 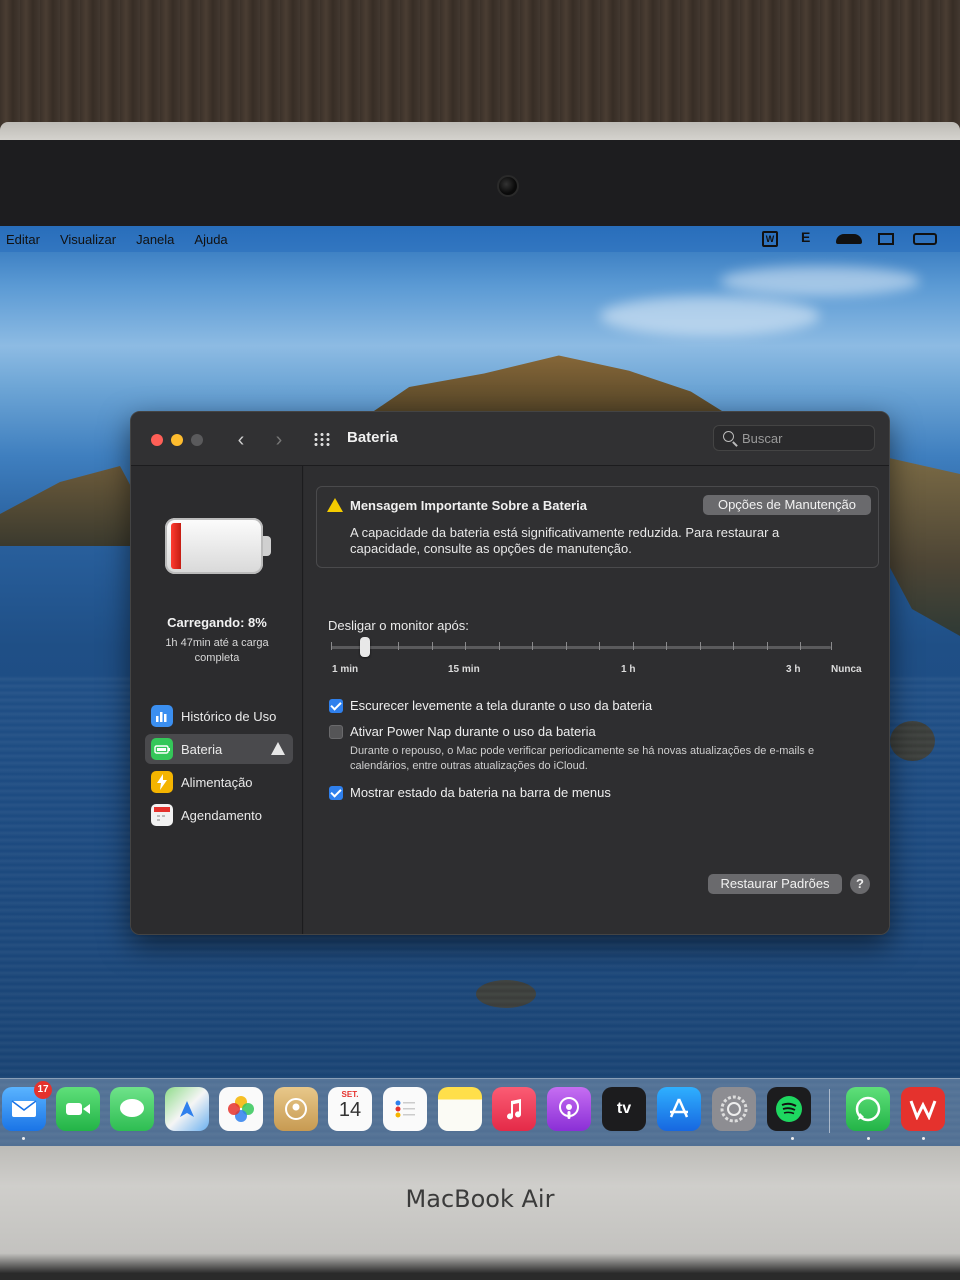 What do you see at coordinates (155, 239) in the screenshot?
I see `menu-janela: Janela` at bounding box center [155, 239].